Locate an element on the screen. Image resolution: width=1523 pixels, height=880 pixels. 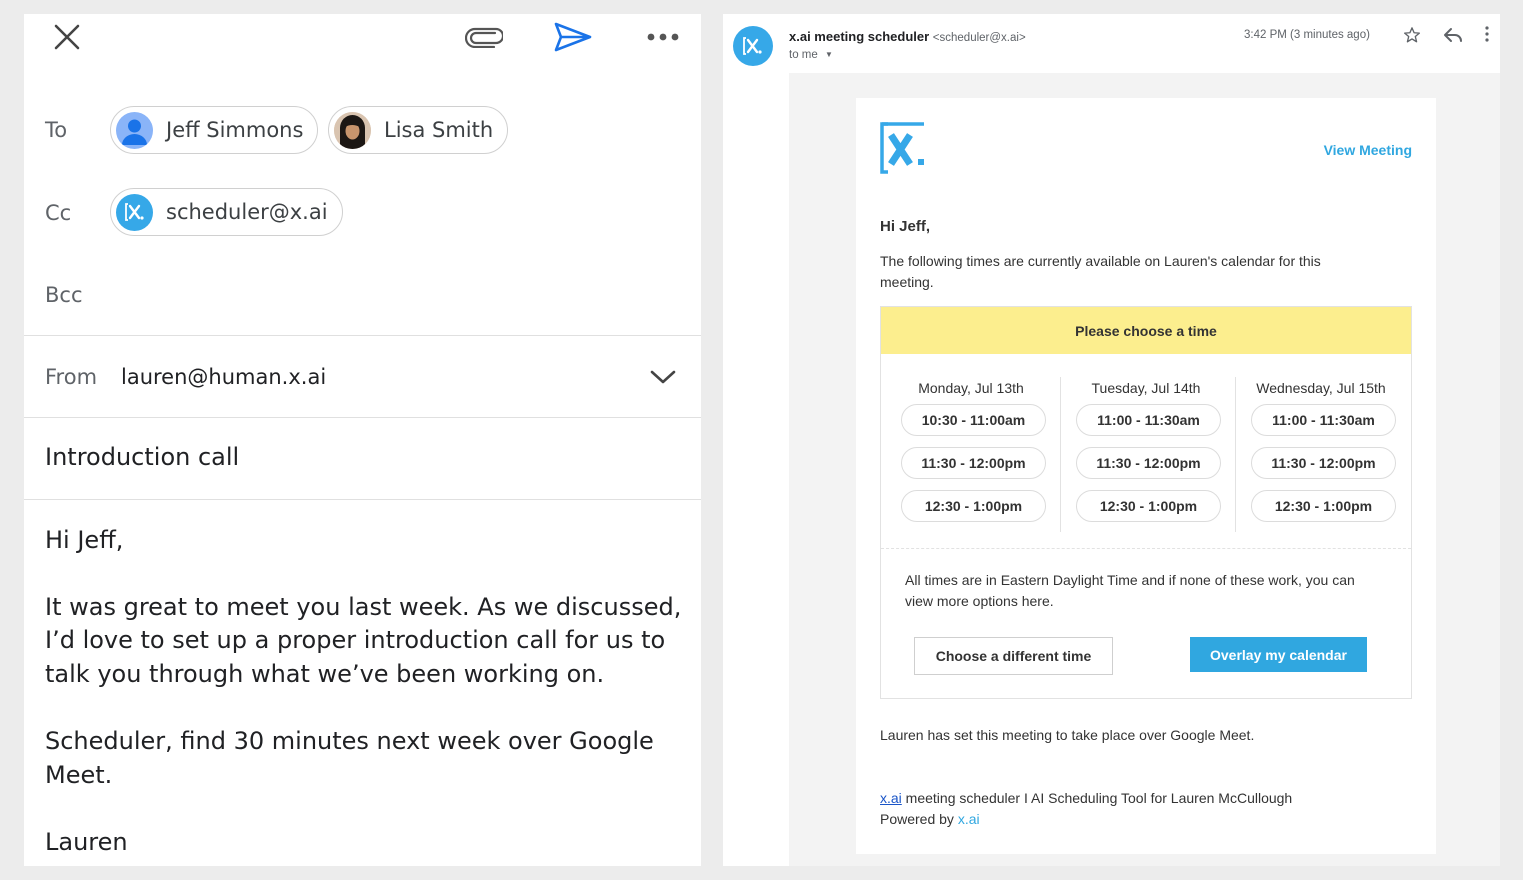
to-label: To is located at coordinates (56, 130).